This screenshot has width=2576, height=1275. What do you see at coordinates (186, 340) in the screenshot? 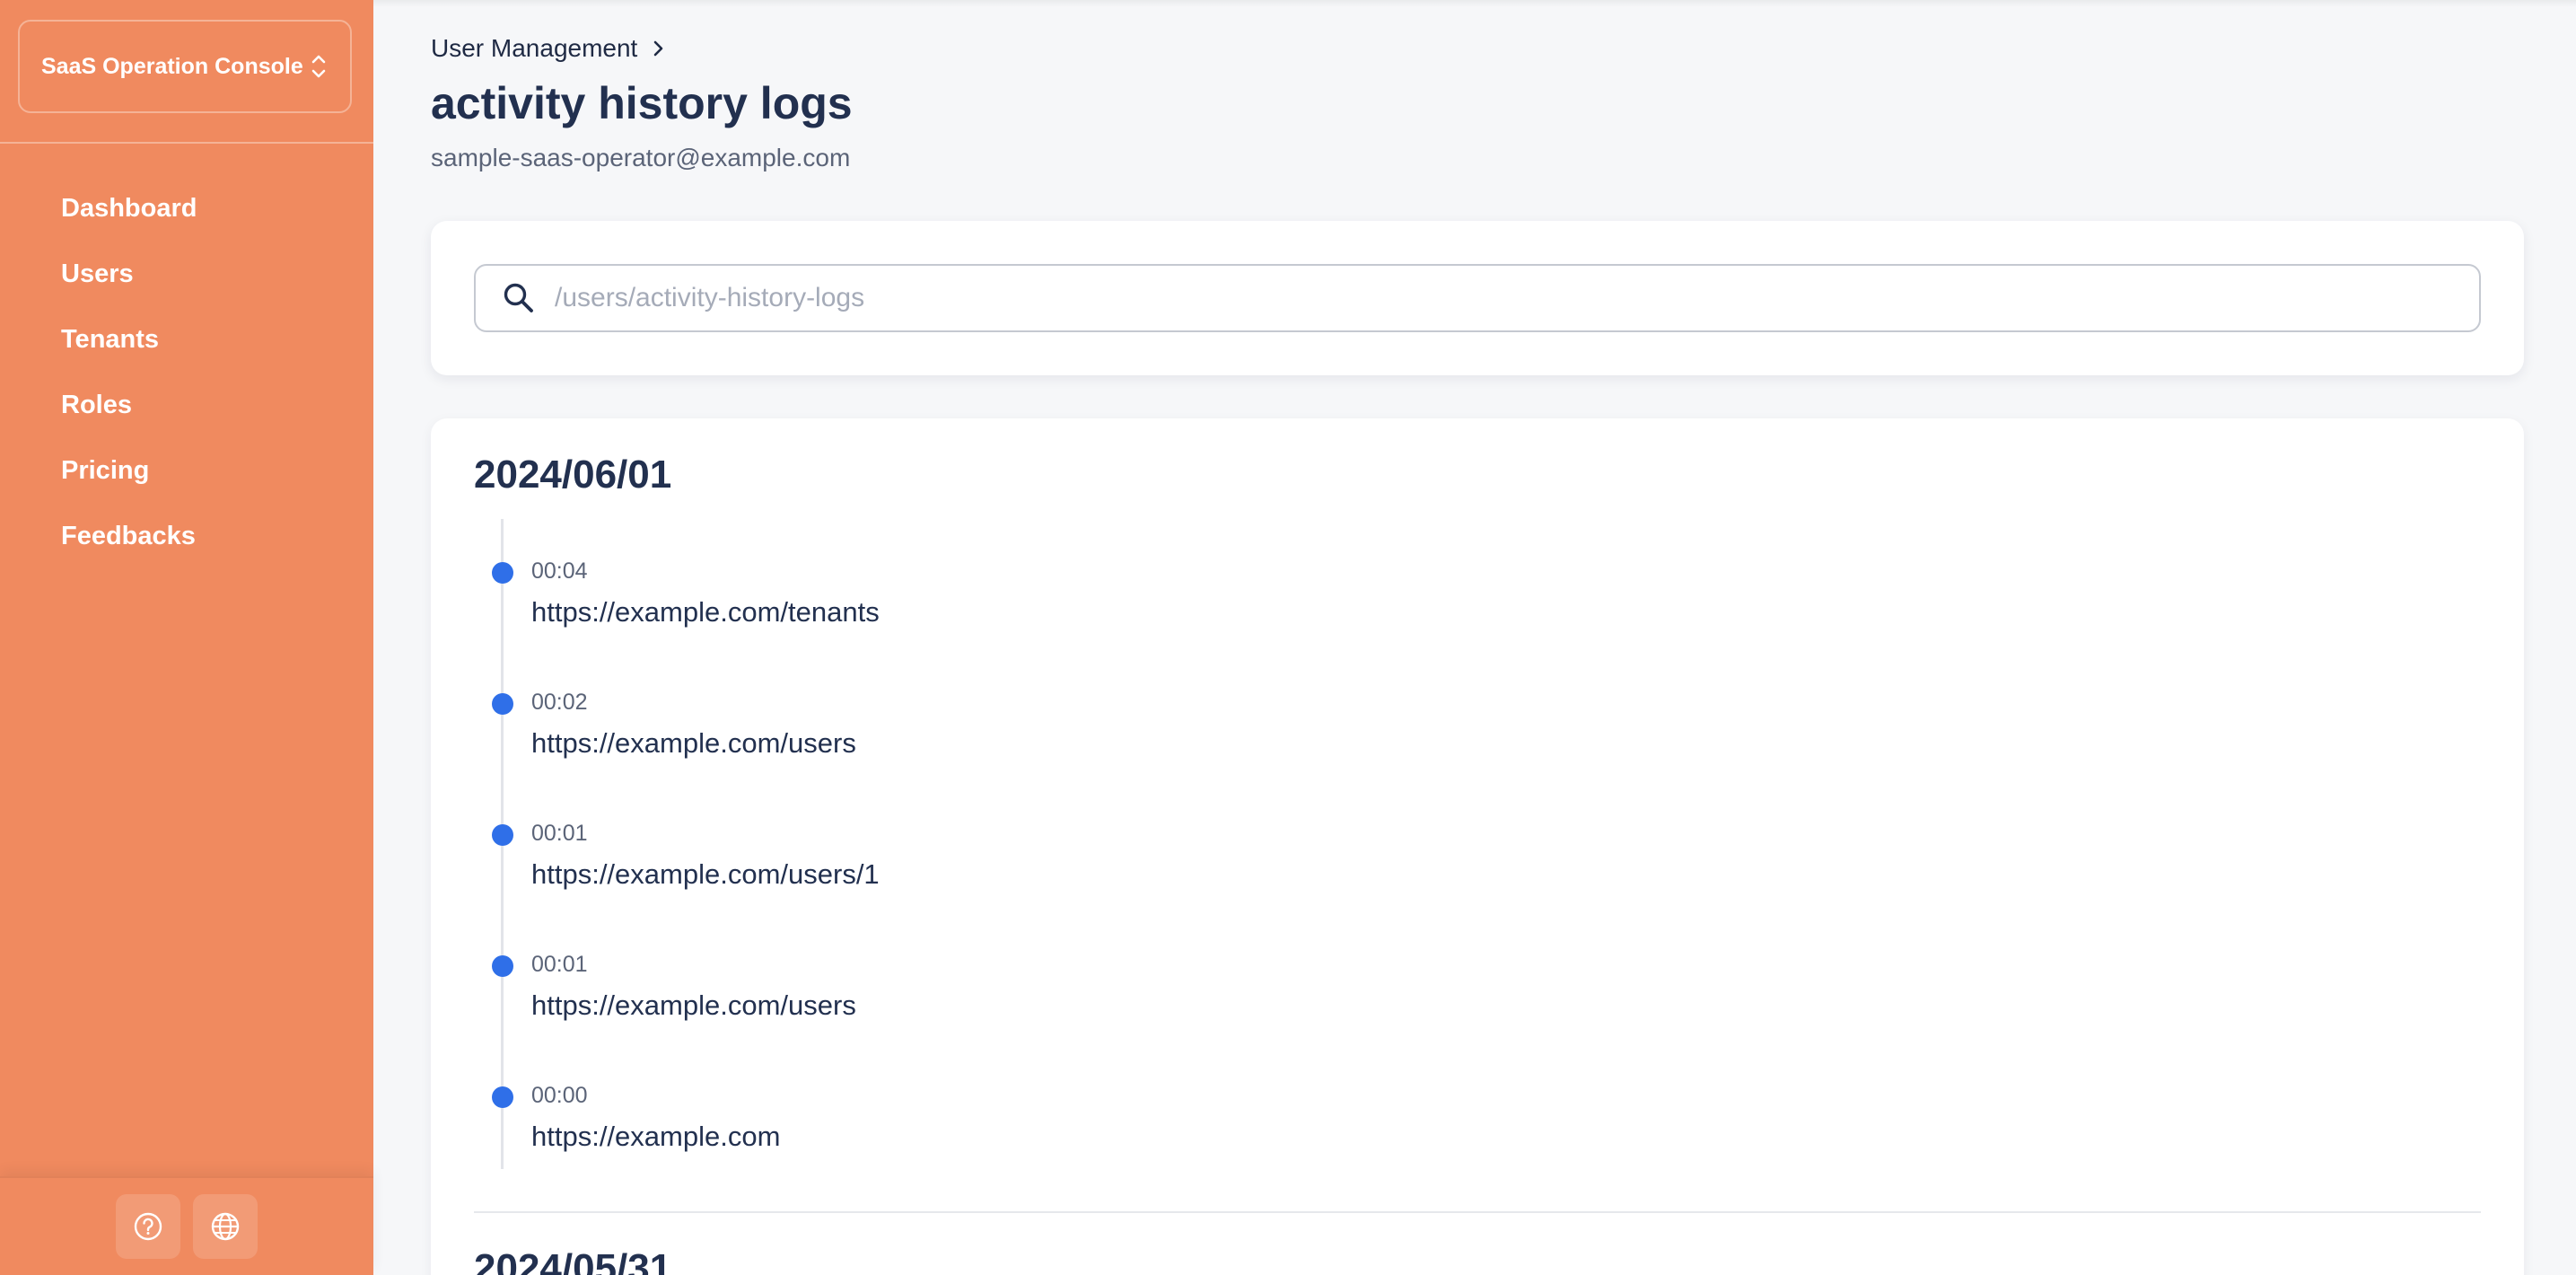
I see `sidebar-item-tenants: Tenants` at bounding box center [186, 340].